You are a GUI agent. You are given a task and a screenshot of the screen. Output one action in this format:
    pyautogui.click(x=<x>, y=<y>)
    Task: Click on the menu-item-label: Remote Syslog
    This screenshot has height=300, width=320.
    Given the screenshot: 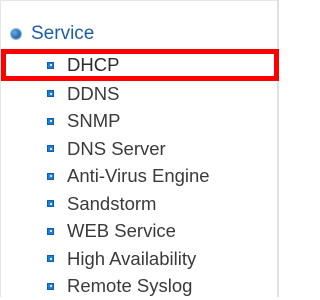 What is the action you would take?
    pyautogui.click(x=129, y=286)
    